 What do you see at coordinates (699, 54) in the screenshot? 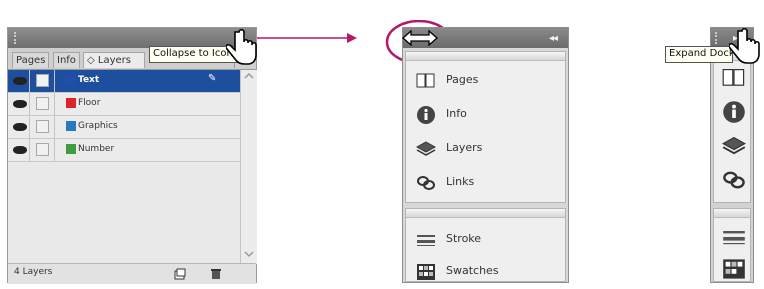
I see `tooltip-expand: Expand Docks` at bounding box center [699, 54].